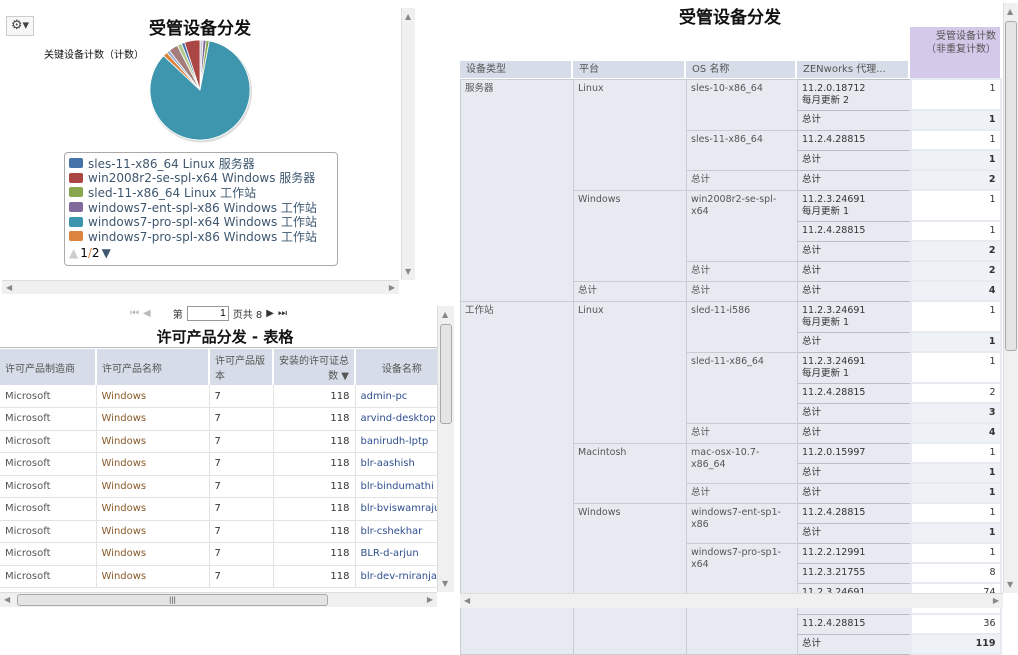 The height and width of the screenshot is (655, 1018). Describe the element at coordinates (402, 464) in the screenshot. I see `table-cell: blr-aashish` at that location.